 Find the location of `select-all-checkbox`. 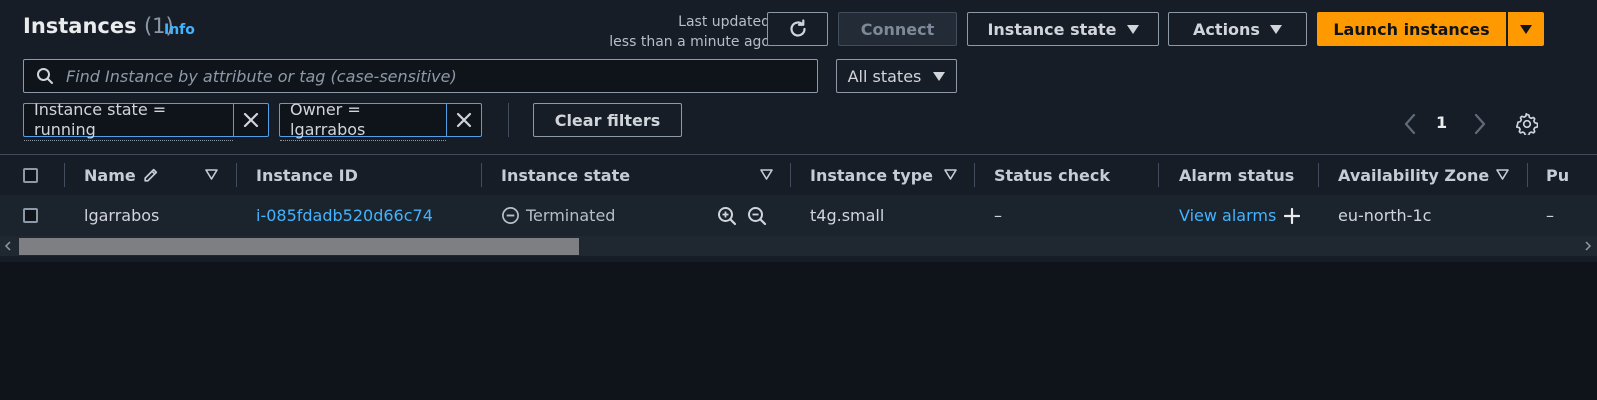

select-all-checkbox is located at coordinates (30, 175).